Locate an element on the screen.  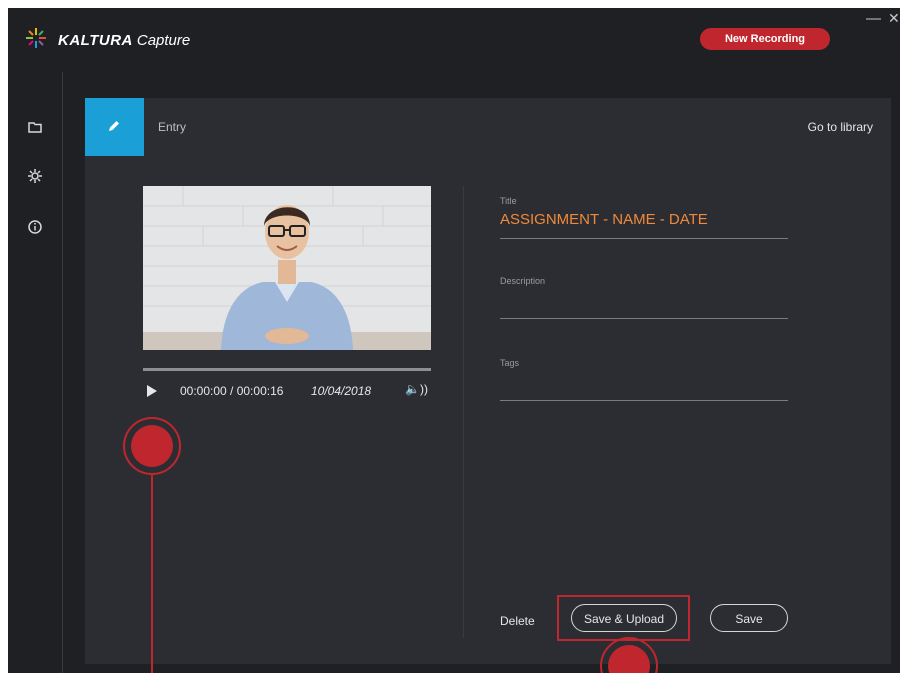
column-divider is located at coordinates (463, 412).